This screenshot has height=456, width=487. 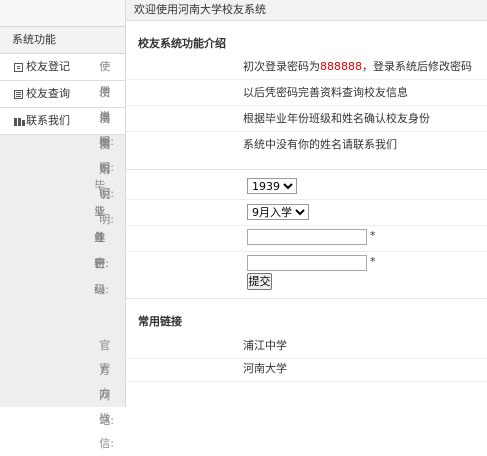 I want to click on year-select: 1939, so click(x=272, y=186).